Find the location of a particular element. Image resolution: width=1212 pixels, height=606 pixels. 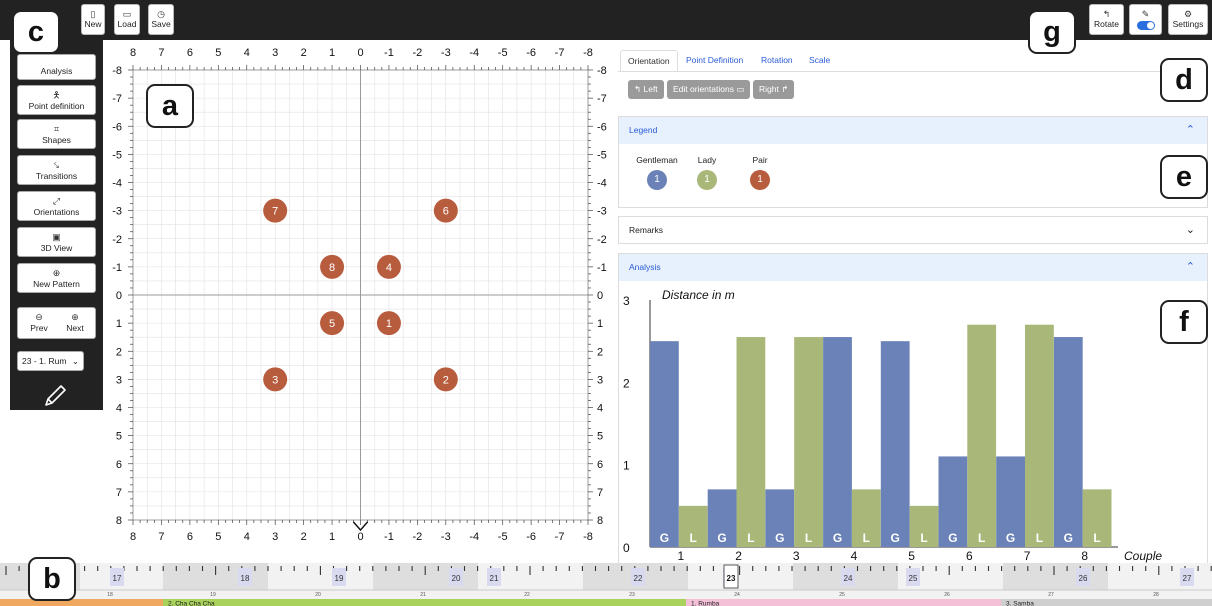

settings-label: Settings is located at coordinates (1188, 24).